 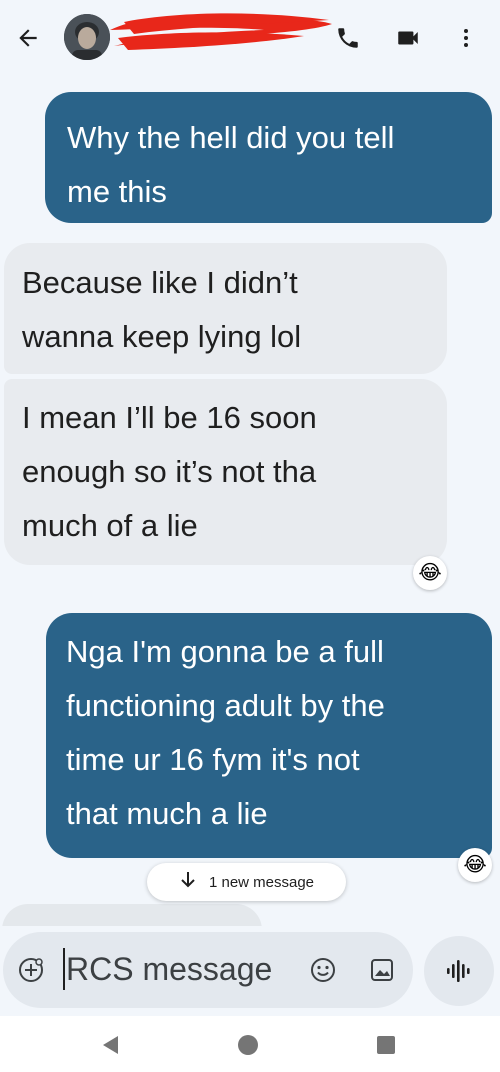 I want to click on nav-back-icon, so click(x=110, y=1045).